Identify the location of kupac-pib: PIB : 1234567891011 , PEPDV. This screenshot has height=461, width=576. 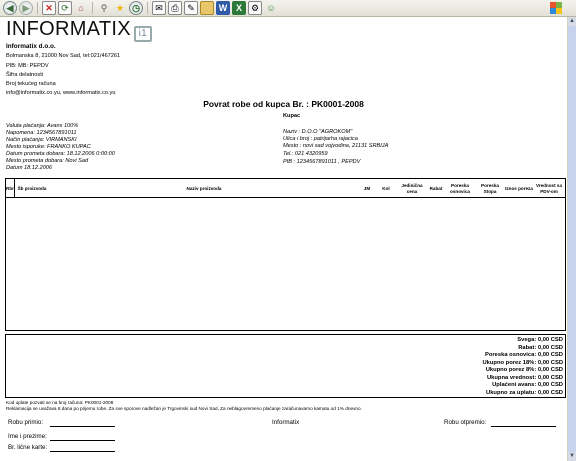
(322, 162).